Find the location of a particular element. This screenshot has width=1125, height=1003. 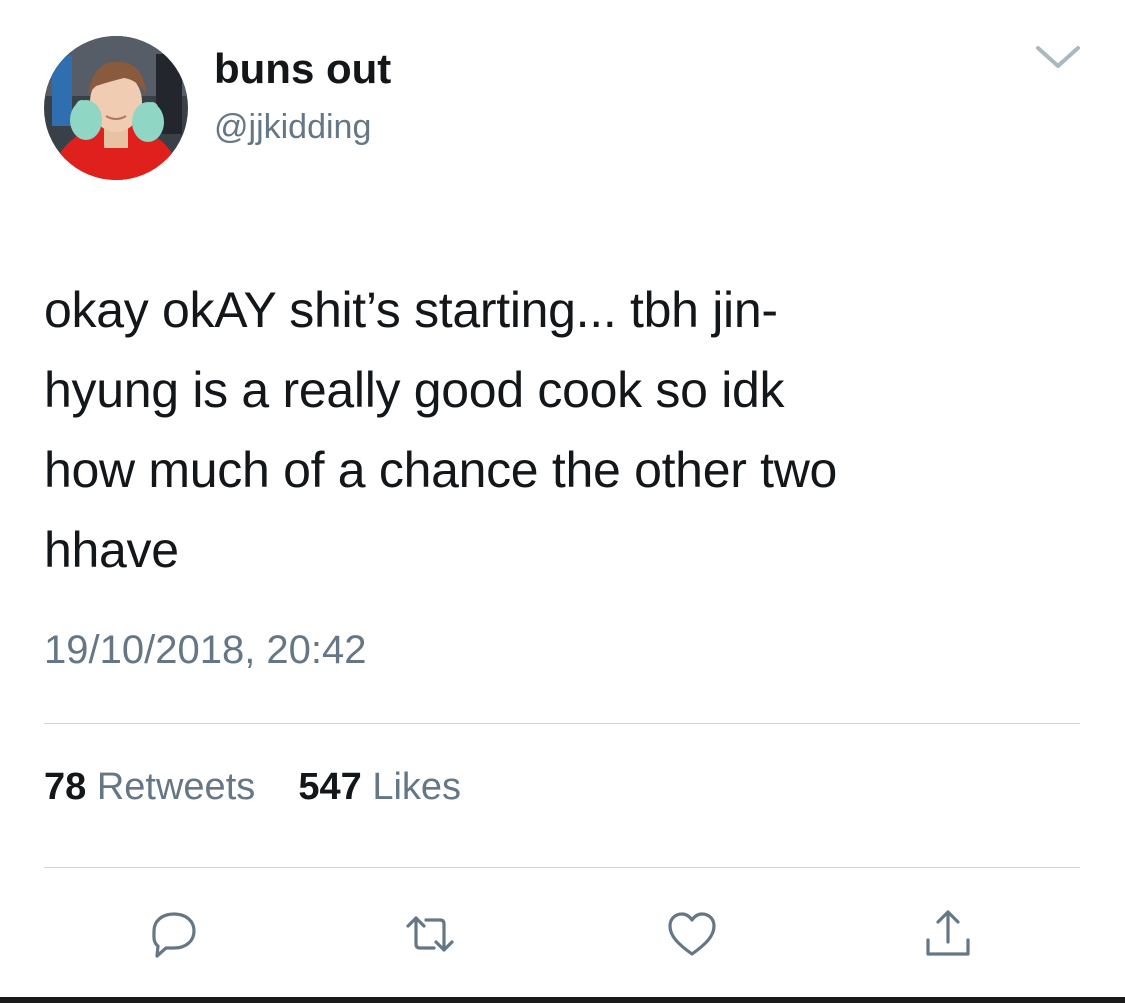

more-options-chevron-down-icon is located at coordinates (1058, 58).